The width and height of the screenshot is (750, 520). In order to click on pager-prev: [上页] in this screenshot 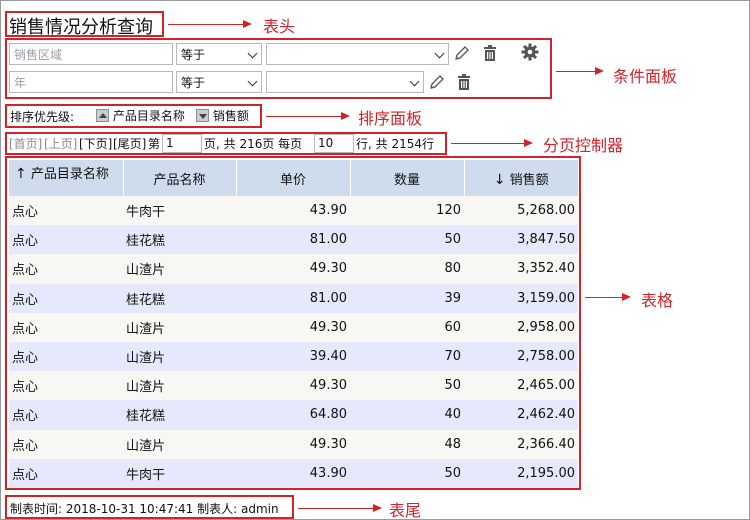, I will do `click(60, 143)`.